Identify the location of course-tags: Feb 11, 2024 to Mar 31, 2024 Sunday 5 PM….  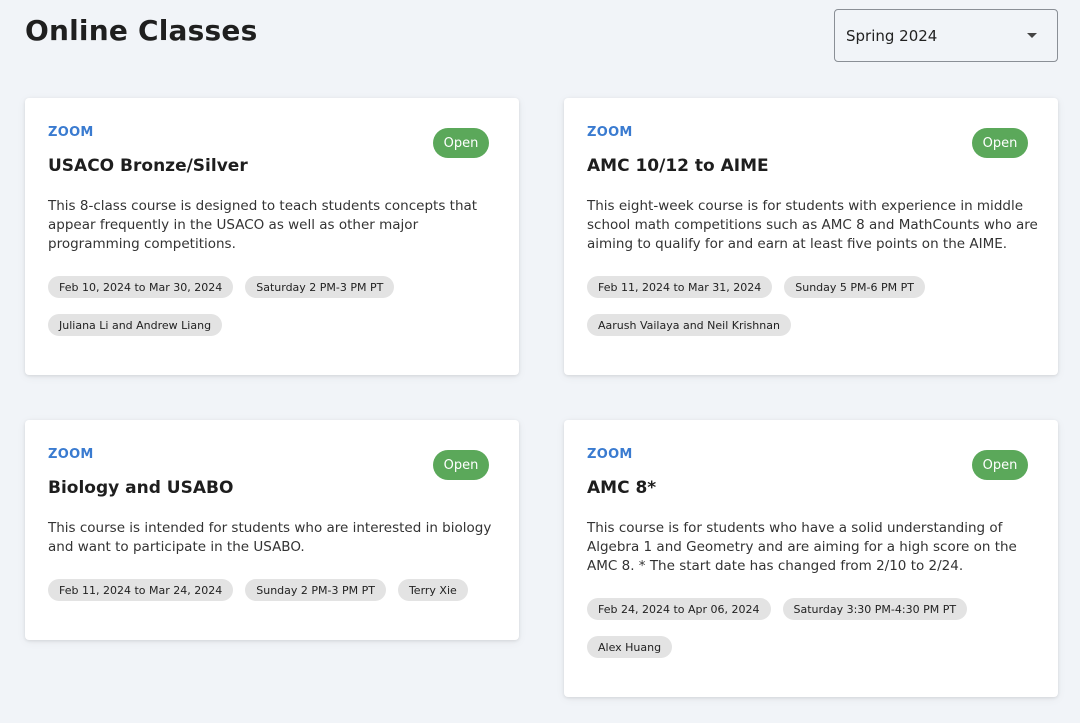
(813, 306).